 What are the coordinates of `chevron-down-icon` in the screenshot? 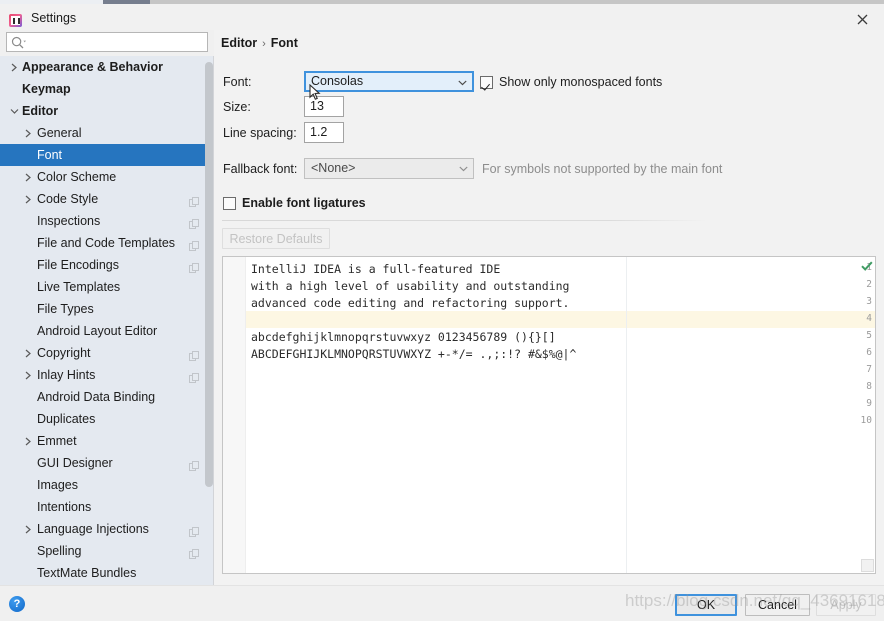 It's located at (14, 111).